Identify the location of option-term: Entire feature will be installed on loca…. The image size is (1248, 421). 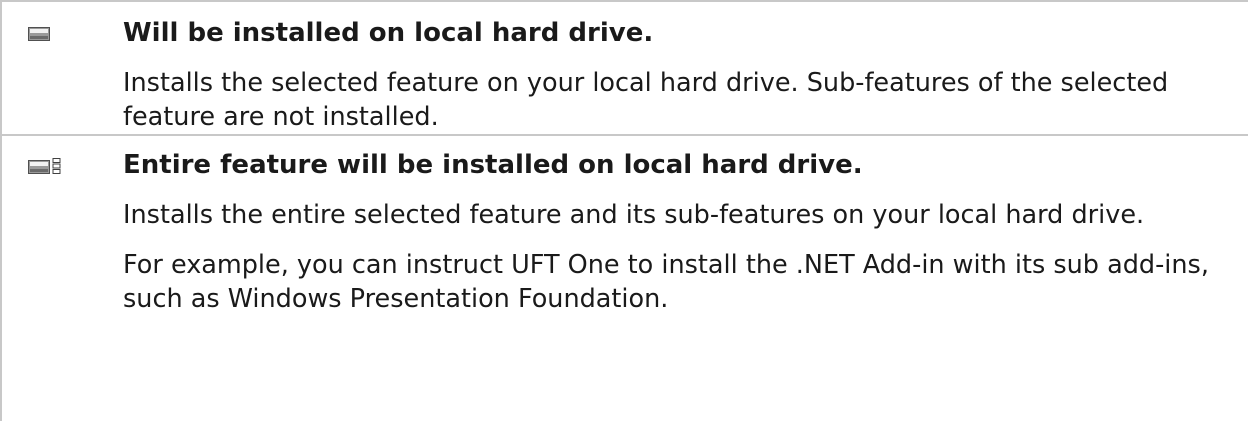
(493, 165).